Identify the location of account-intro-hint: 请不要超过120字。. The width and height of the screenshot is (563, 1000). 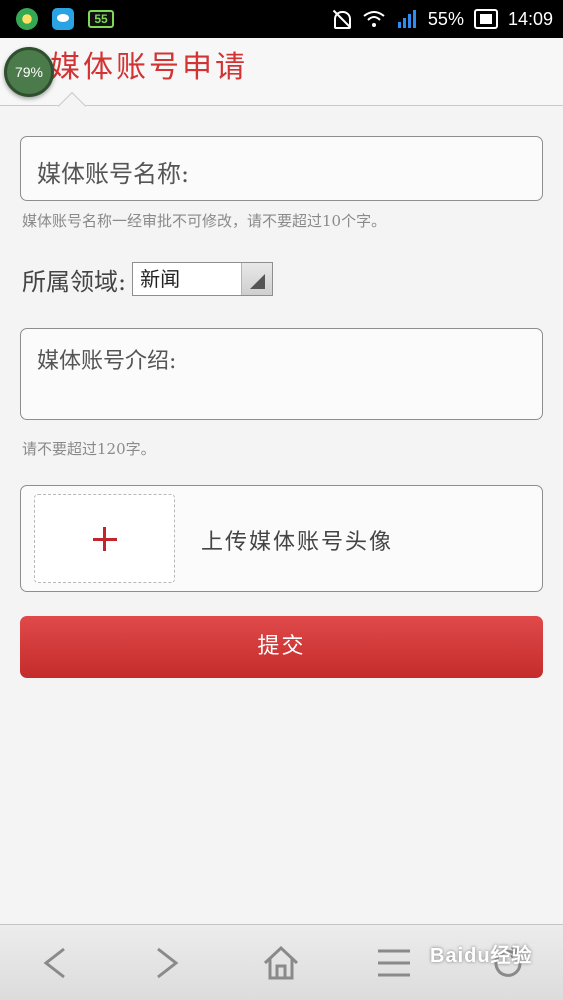
(89, 449).